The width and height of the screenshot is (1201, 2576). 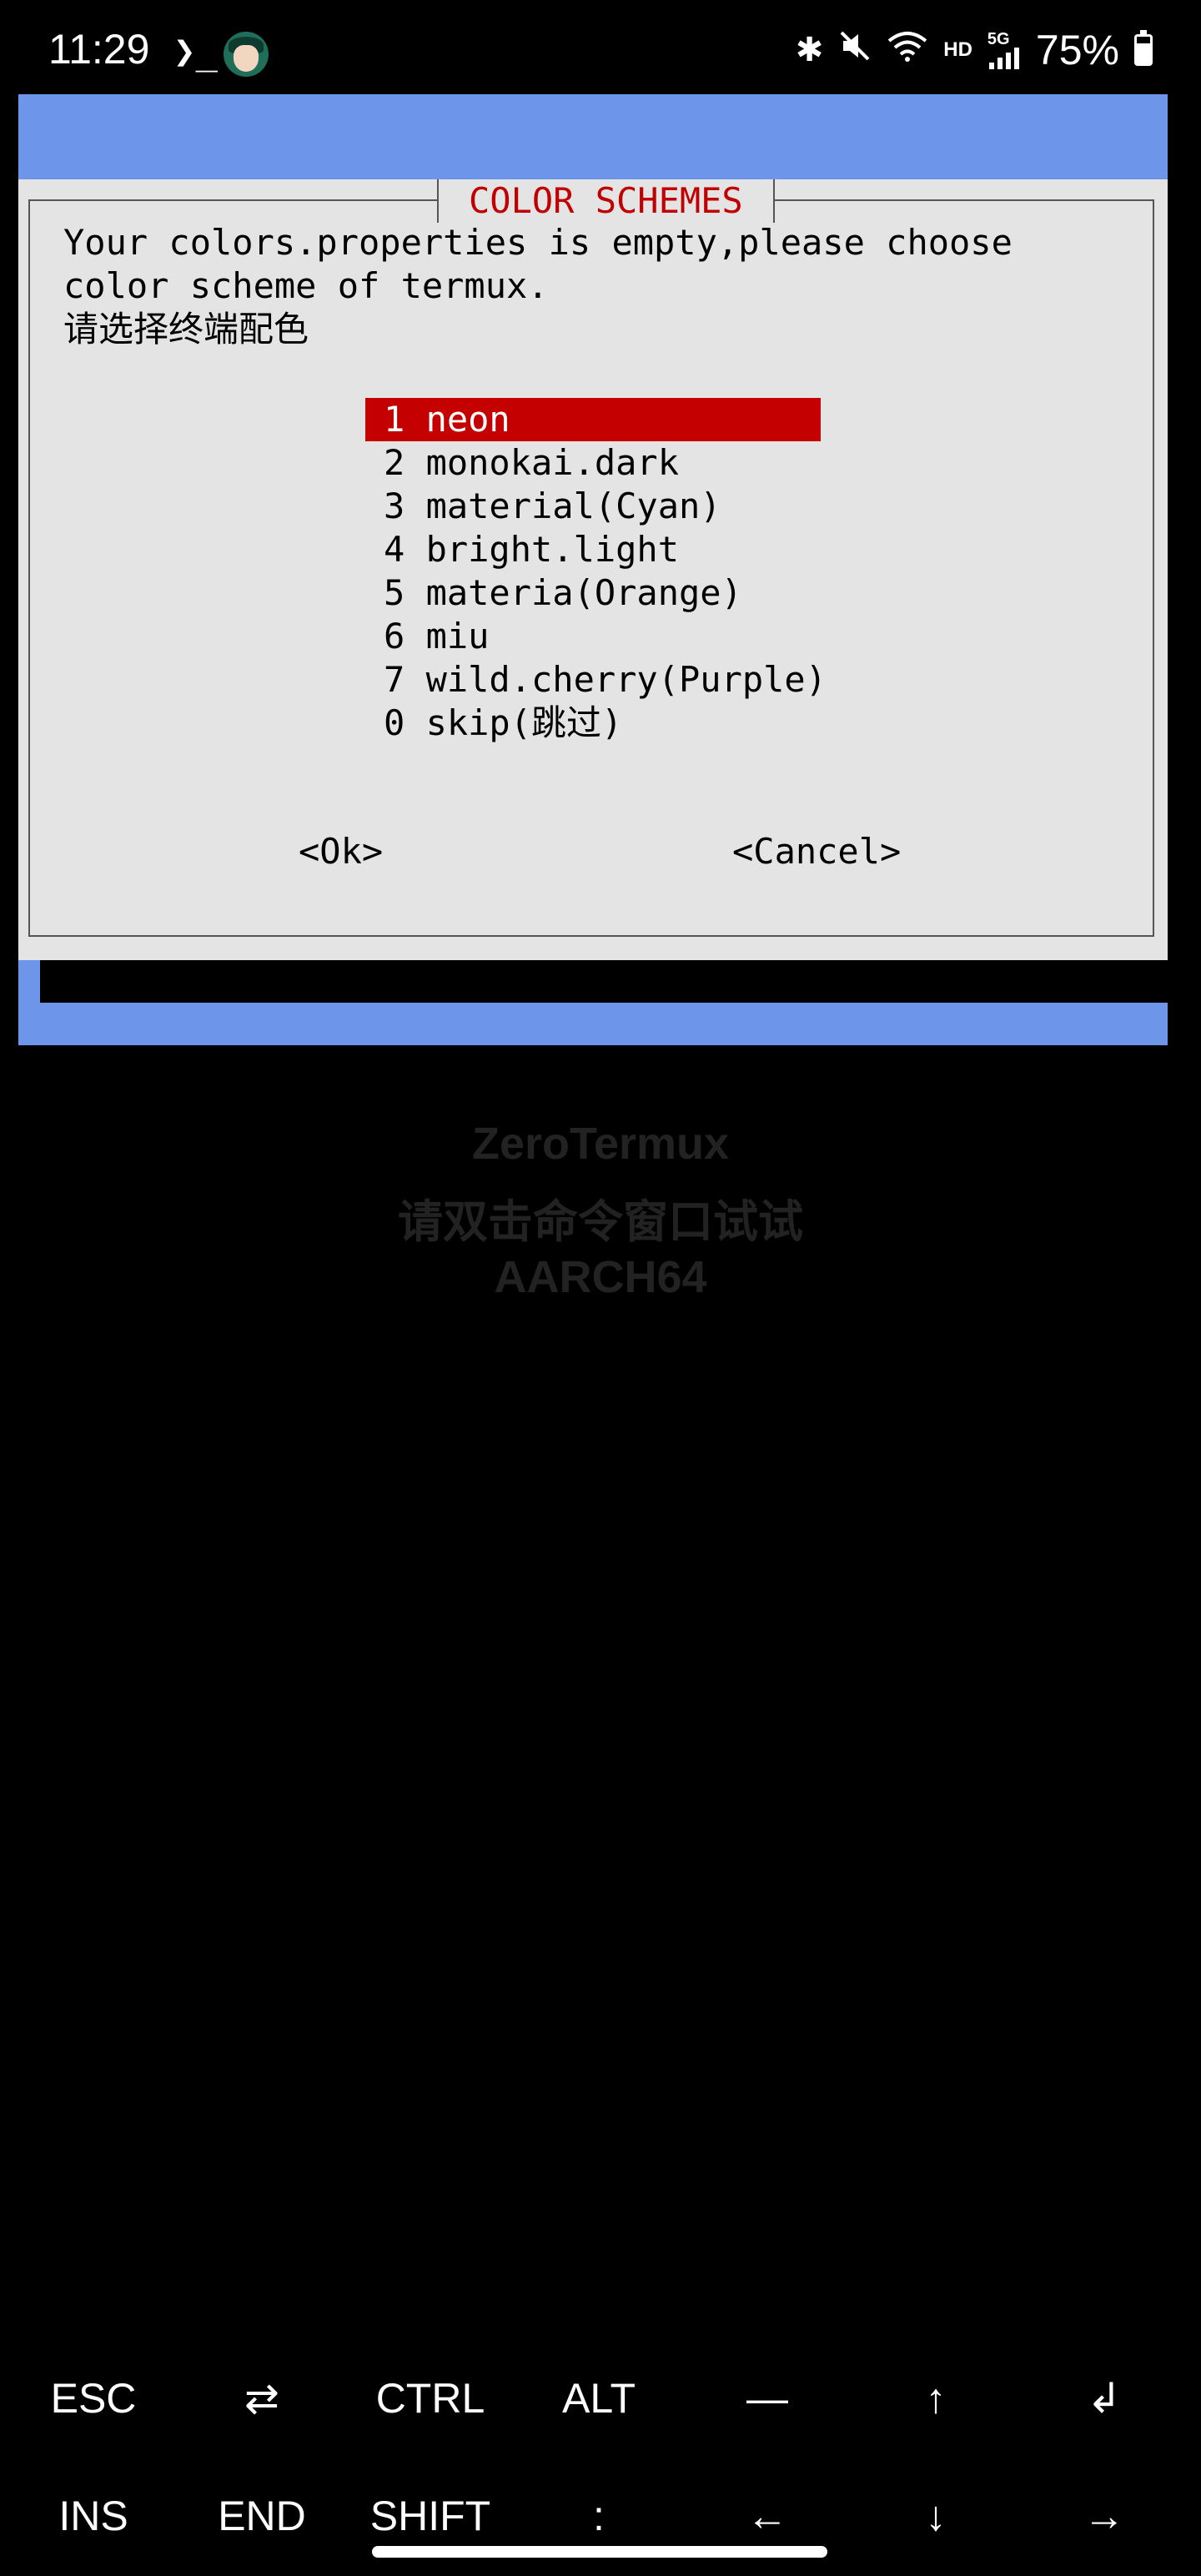 I want to click on status-bar: 11:29 ❯_ ✱ HD 5G 75%, so click(x=601, y=46).